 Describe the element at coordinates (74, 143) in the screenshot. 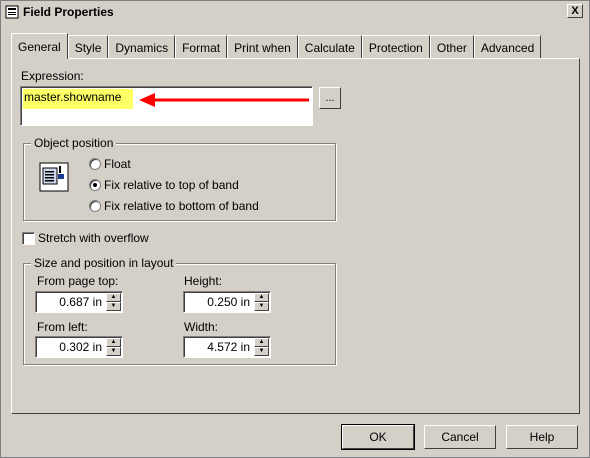

I see `object-position-title: Object position` at that location.